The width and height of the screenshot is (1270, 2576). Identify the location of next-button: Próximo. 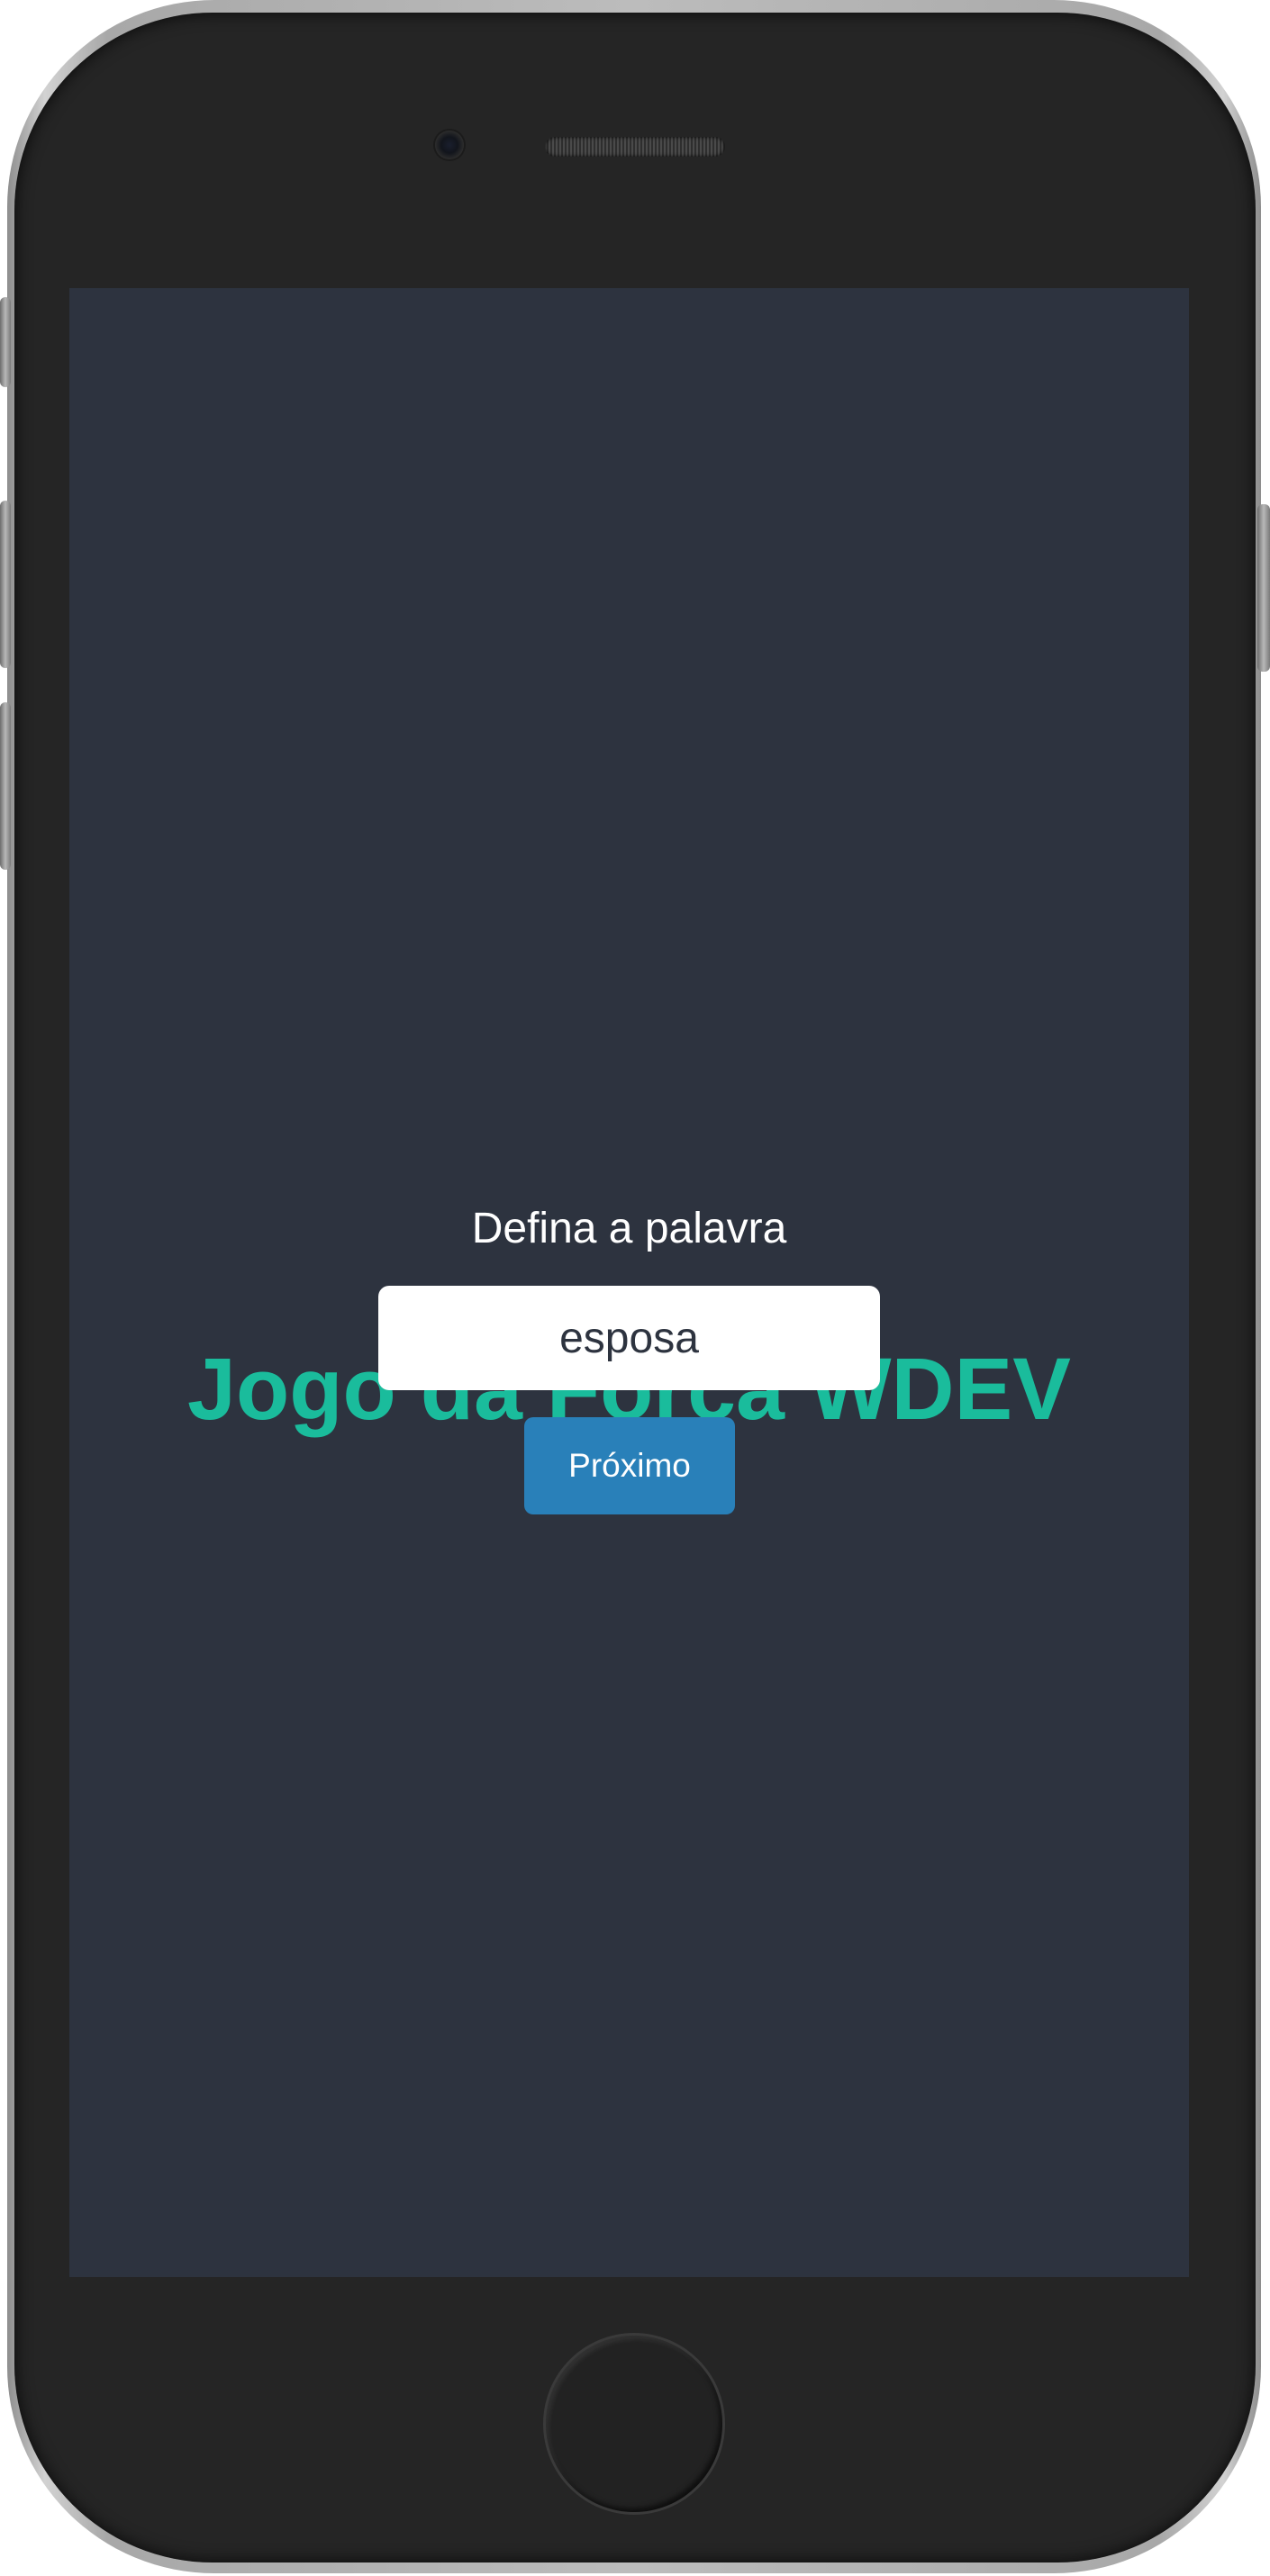
(629, 1465).